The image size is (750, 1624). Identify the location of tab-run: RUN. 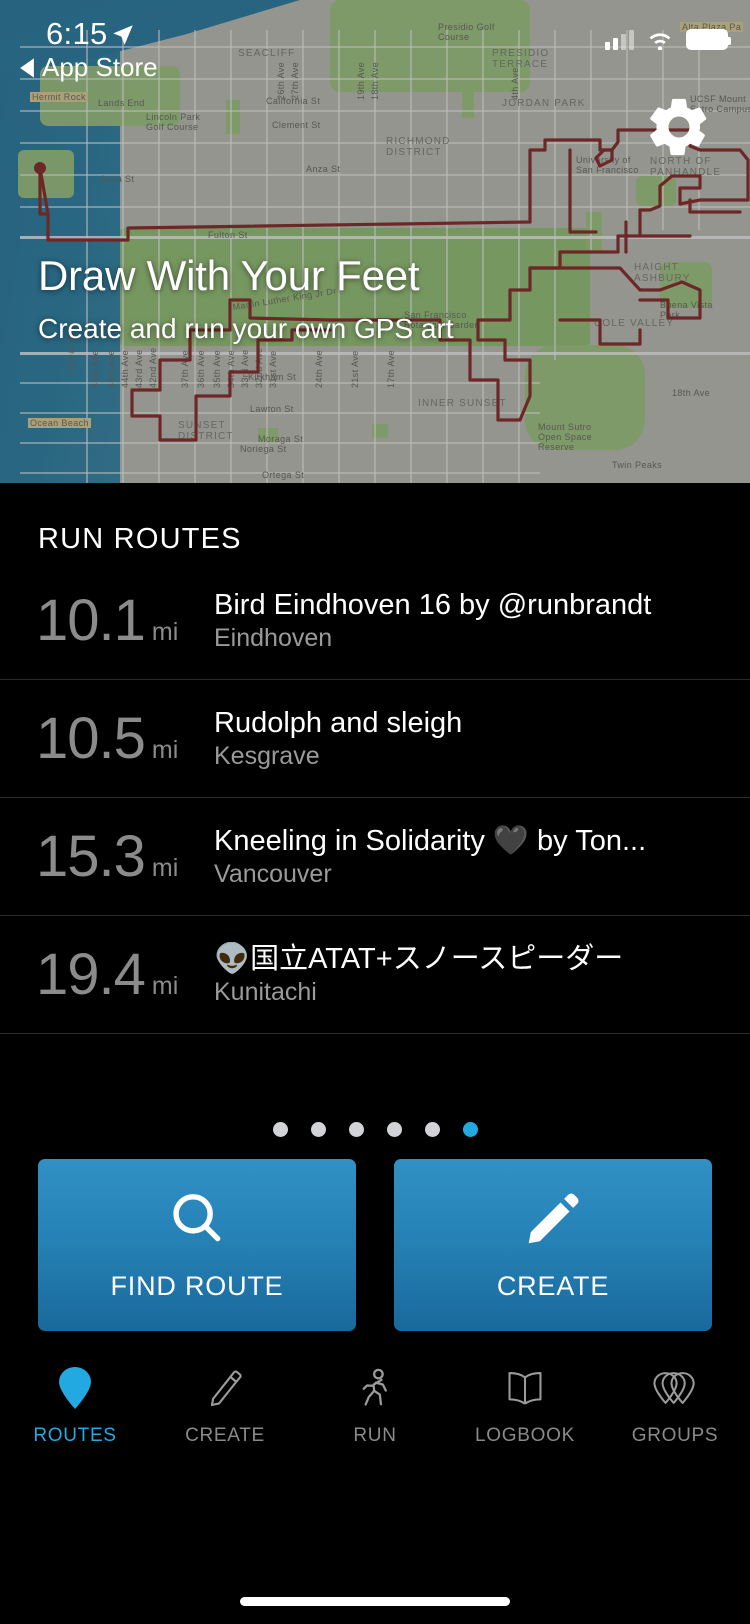
(375, 1407).